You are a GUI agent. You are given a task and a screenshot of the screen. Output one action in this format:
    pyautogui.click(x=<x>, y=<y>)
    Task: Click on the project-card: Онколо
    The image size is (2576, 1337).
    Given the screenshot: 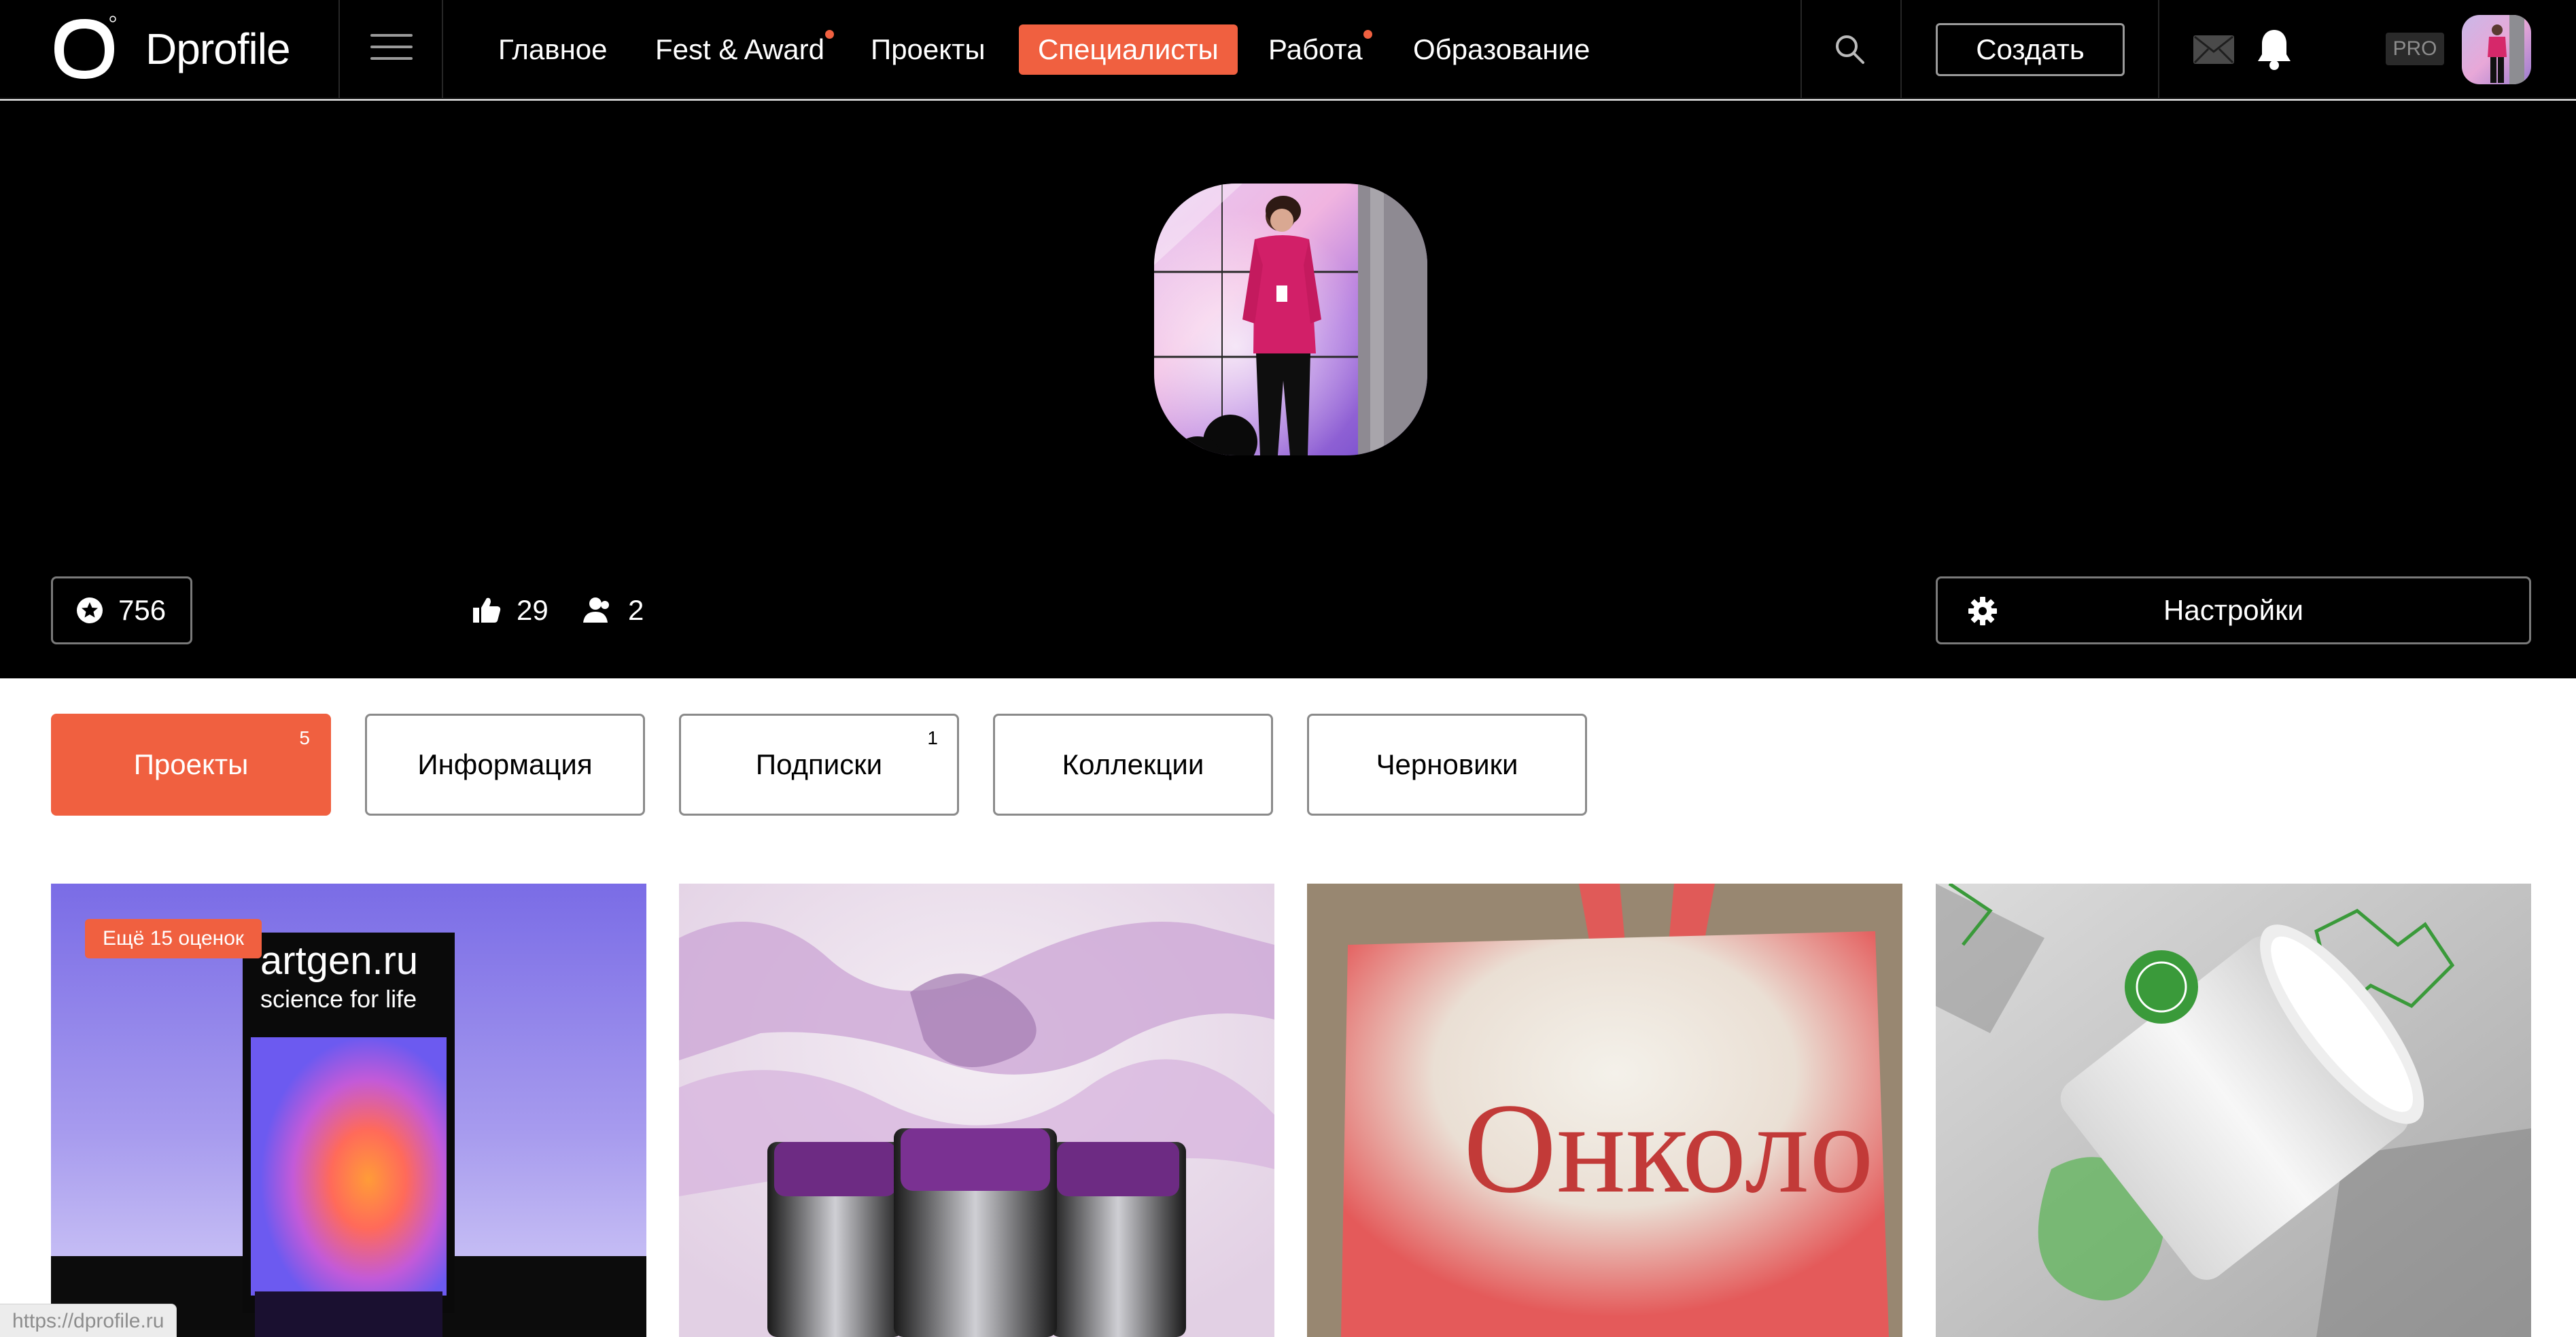 What is the action you would take?
    pyautogui.click(x=1604, y=1110)
    